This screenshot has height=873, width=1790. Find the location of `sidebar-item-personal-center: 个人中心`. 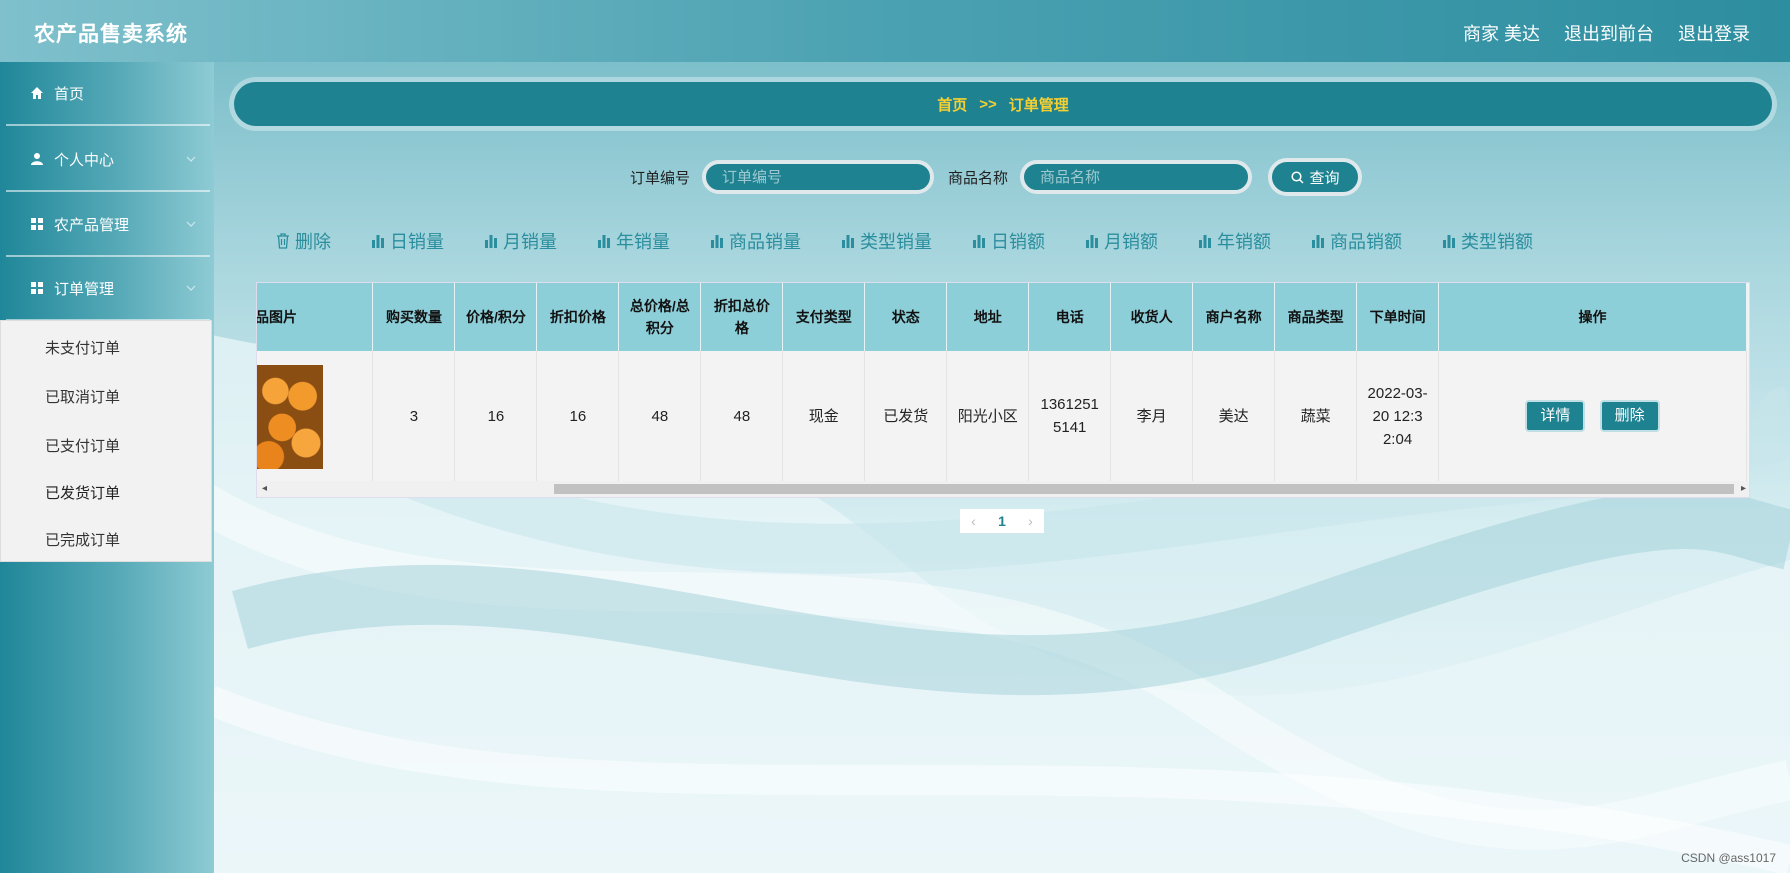

sidebar-item-personal-center: 个人中心 is located at coordinates (108, 160).